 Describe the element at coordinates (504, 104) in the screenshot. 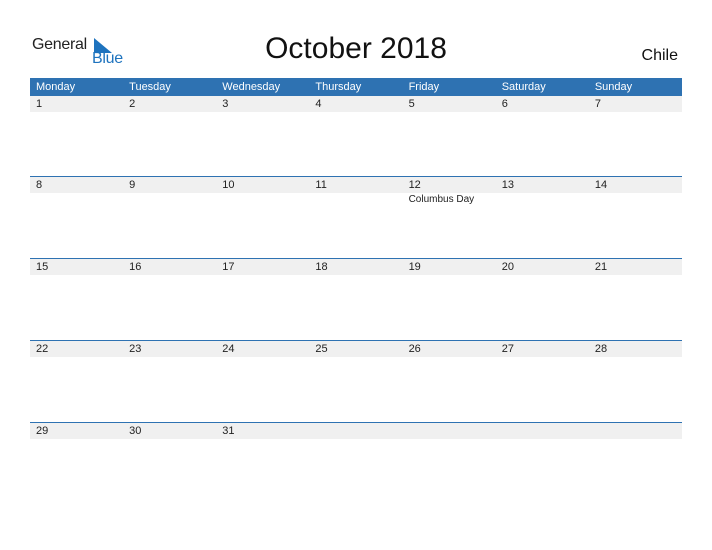

I see `day-number: 6` at that location.